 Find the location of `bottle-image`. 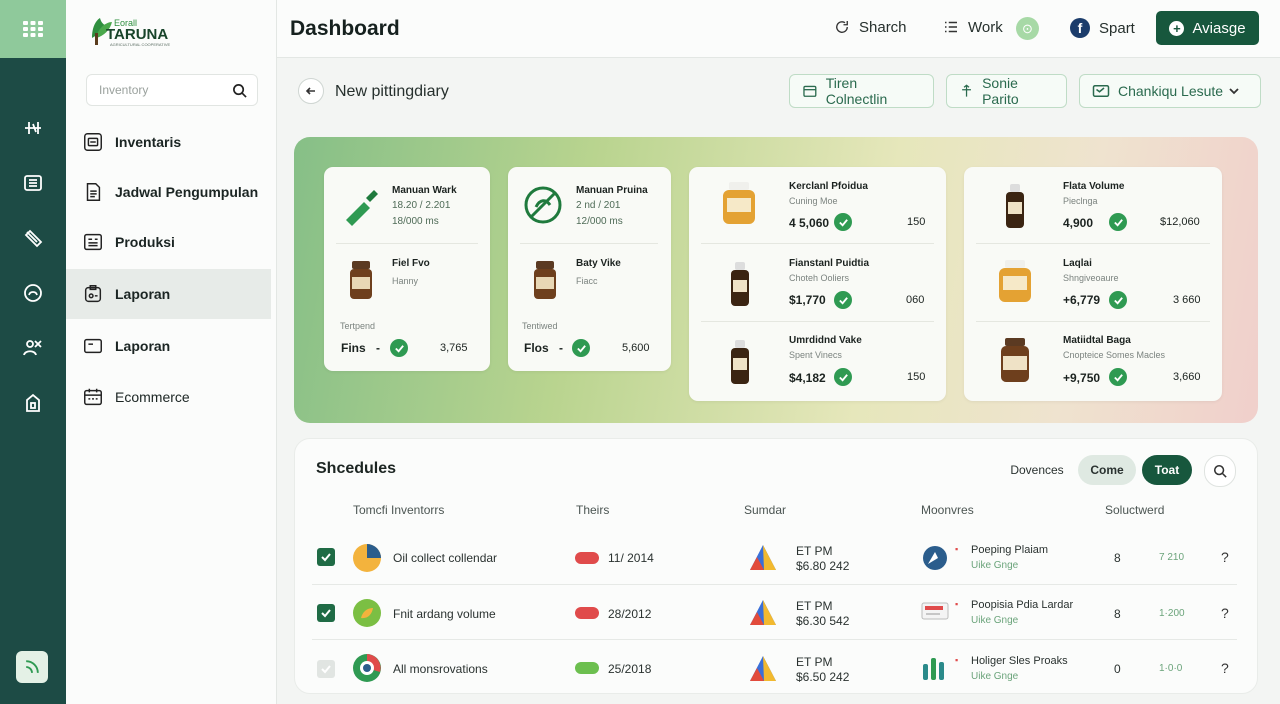

bottle-image is located at coordinates (740, 362).